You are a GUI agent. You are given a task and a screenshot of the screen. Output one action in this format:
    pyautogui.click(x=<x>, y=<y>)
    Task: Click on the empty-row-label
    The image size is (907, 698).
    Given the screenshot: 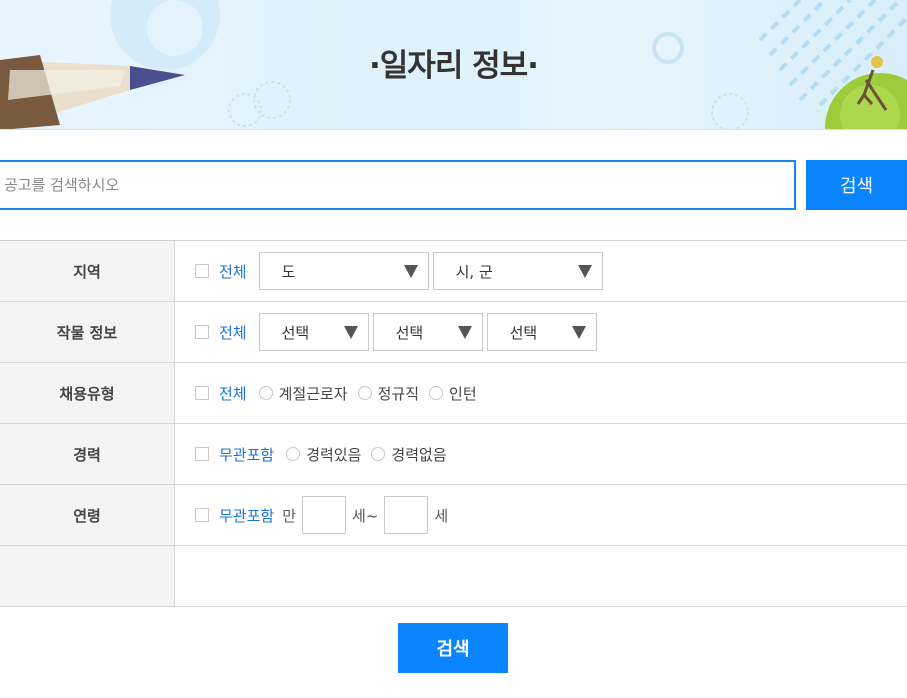 What is the action you would take?
    pyautogui.click(x=87, y=576)
    